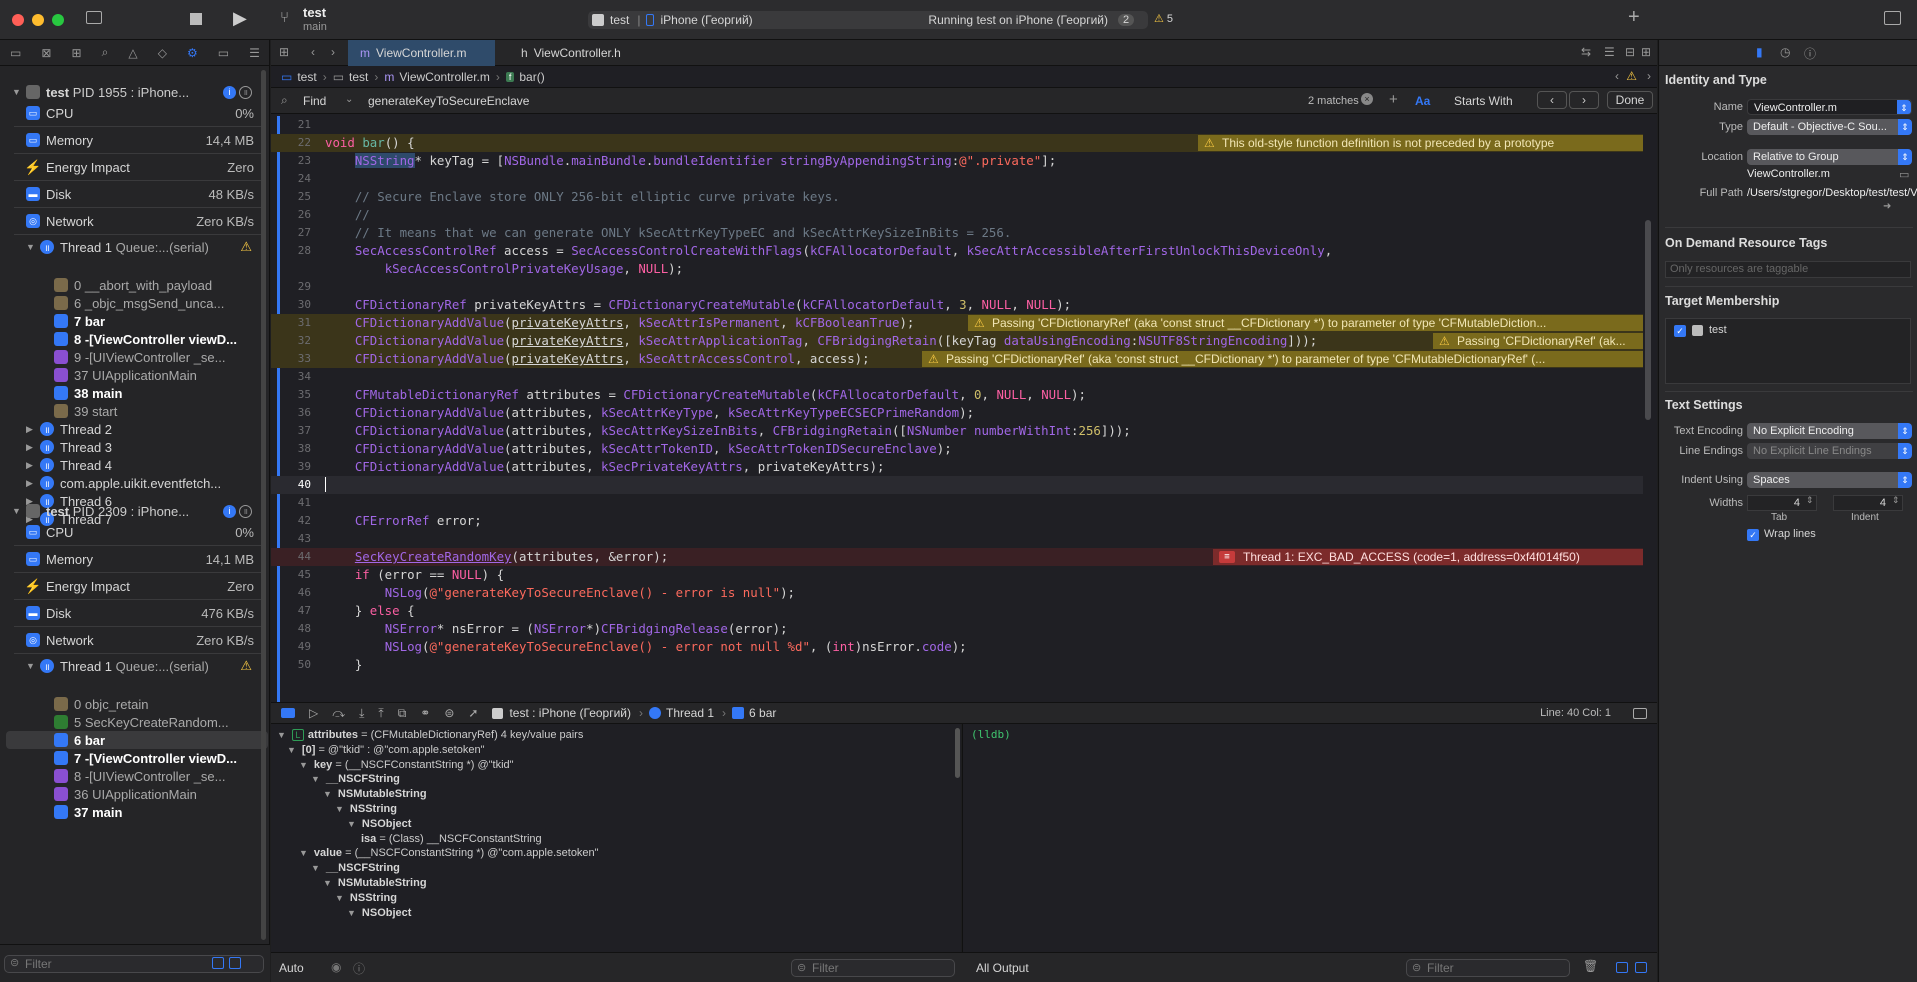  What do you see at coordinates (1649, 76) in the screenshot?
I see `next-issue-icon: ›` at bounding box center [1649, 76].